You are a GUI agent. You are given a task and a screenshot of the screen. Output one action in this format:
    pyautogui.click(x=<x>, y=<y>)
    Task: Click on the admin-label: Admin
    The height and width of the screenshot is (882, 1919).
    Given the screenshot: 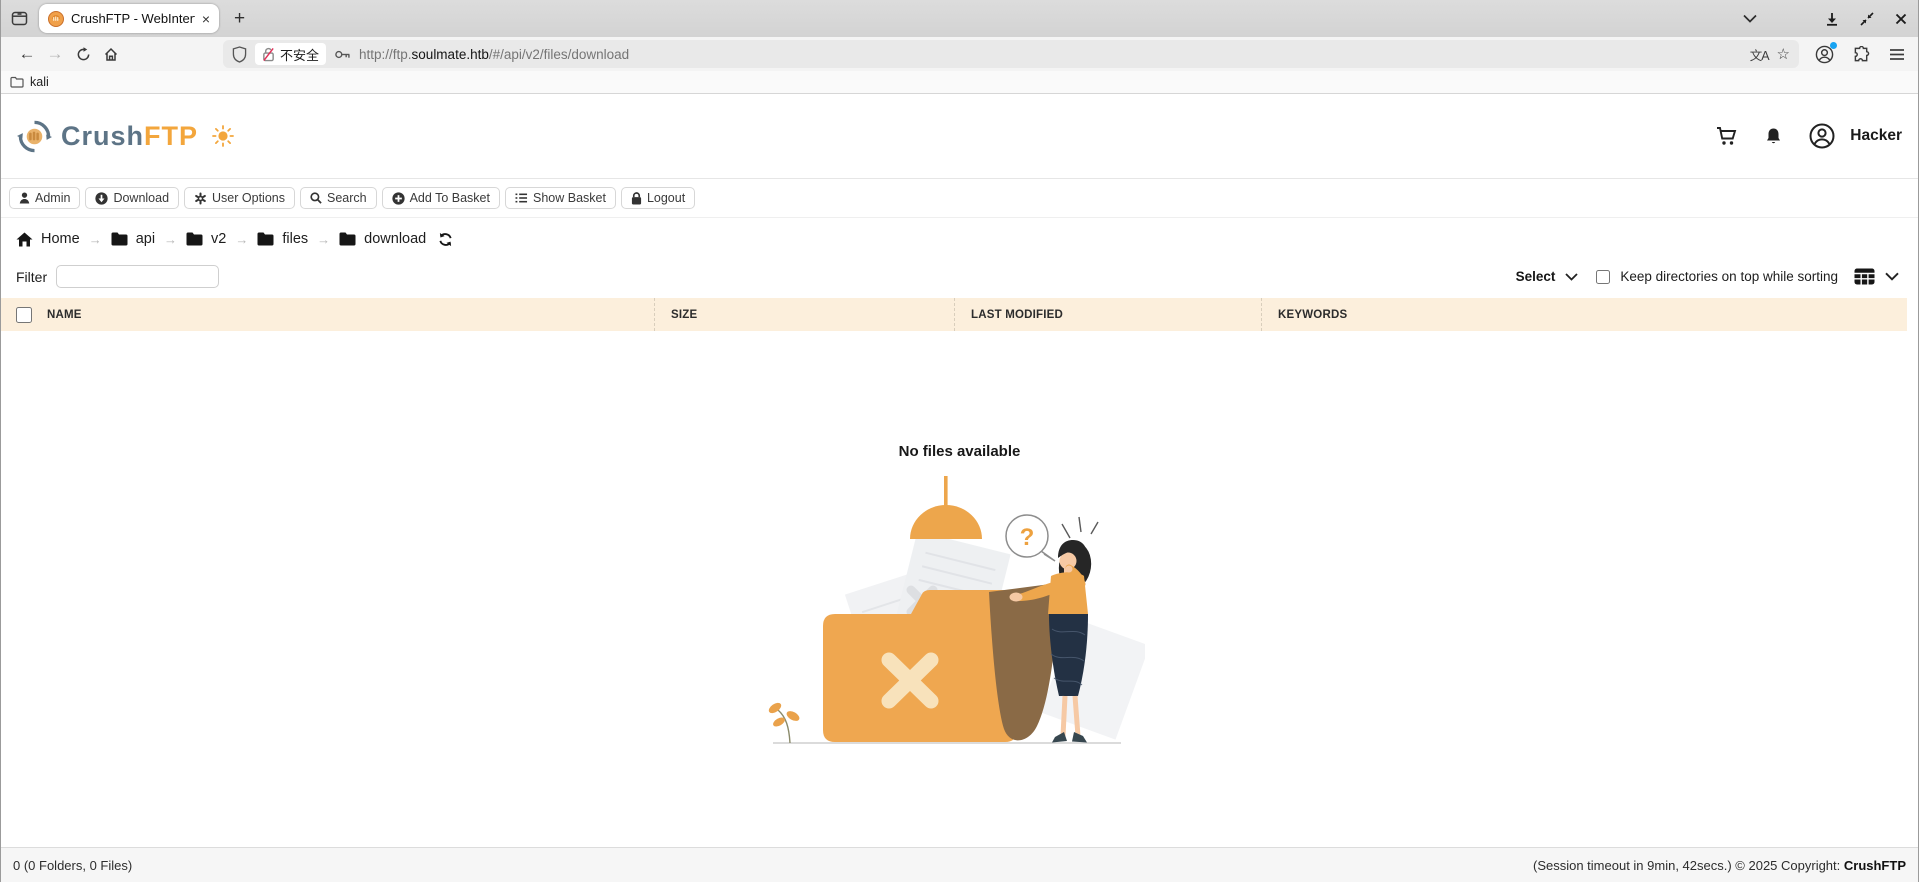 What is the action you would take?
    pyautogui.click(x=53, y=198)
    